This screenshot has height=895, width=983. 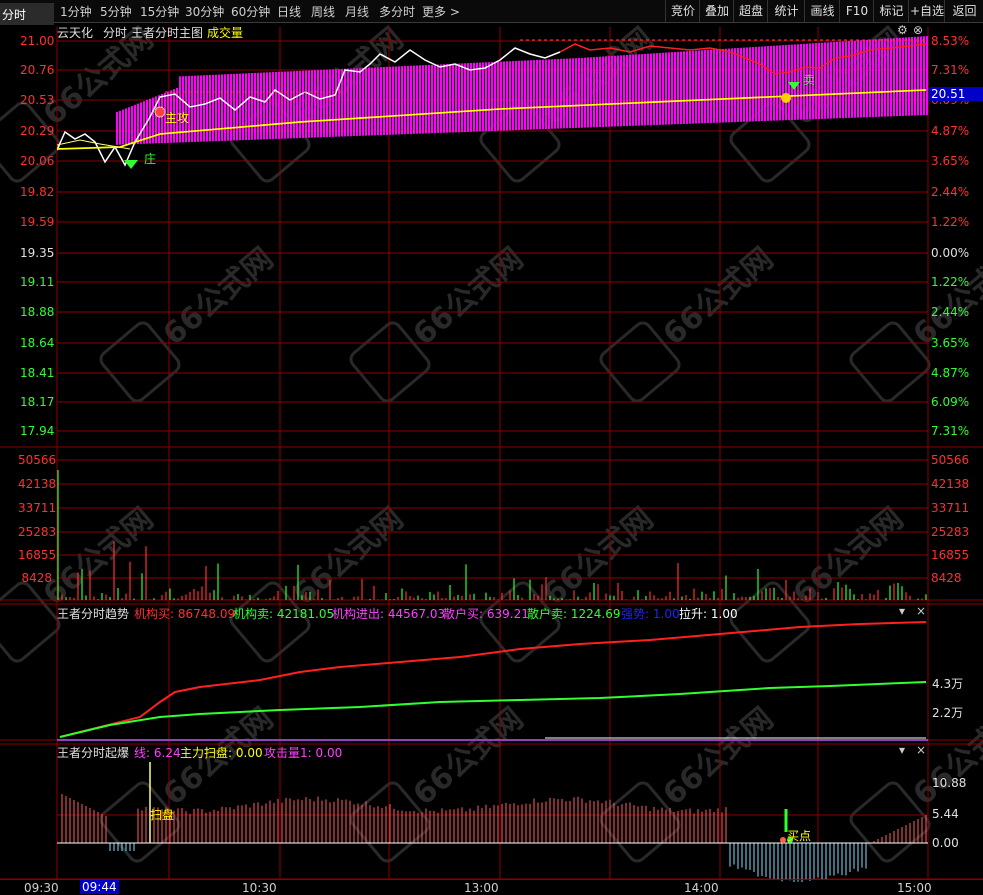 What do you see at coordinates (949, 783) in the screenshot?
I see `burst-tick-high: 10.88` at bounding box center [949, 783].